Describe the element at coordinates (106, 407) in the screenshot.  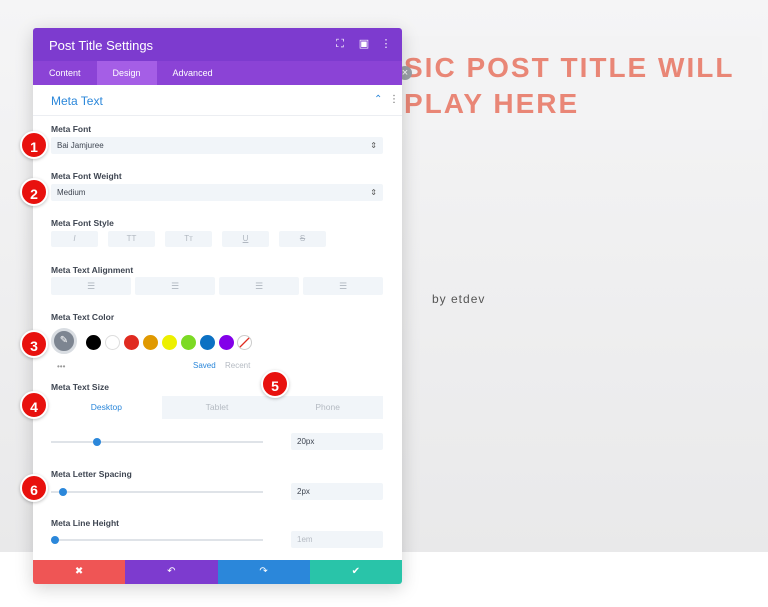
I see `tab-desktop: Desktop` at that location.